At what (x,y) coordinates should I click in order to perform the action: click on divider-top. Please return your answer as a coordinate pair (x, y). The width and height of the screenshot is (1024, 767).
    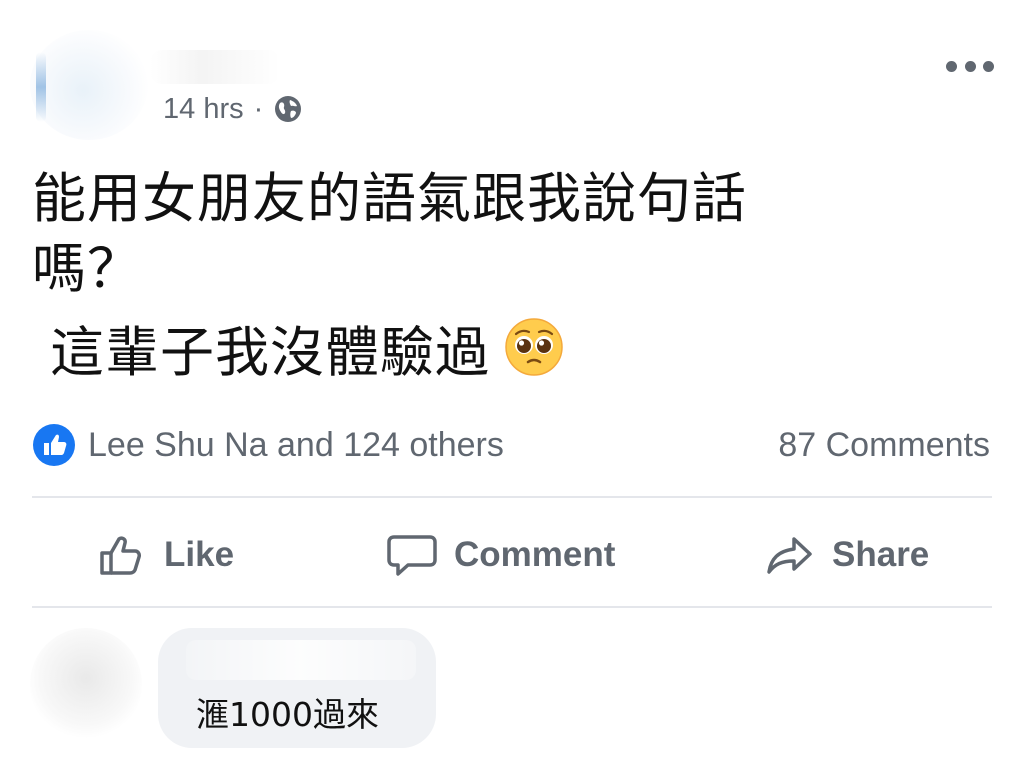
    Looking at the image, I should click on (512, 497).